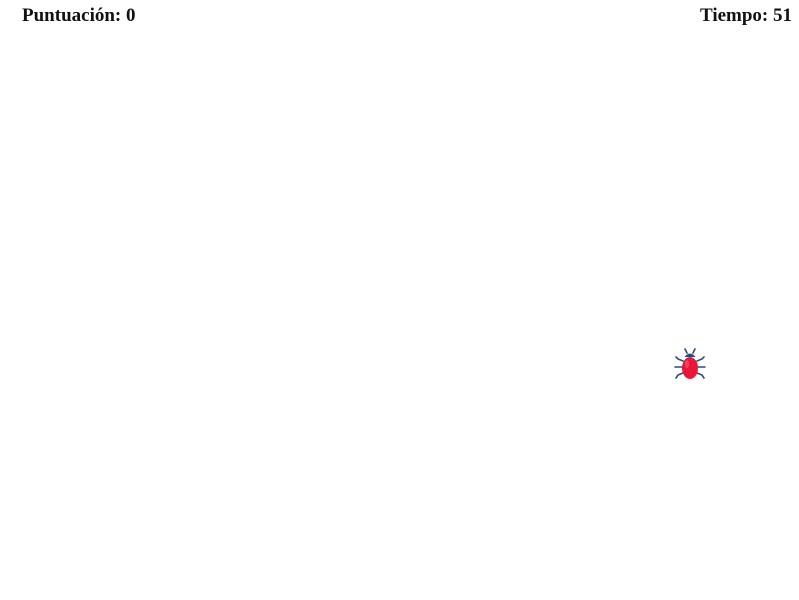 This screenshot has height=600, width=799. I want to click on ladybug-graphic, so click(690, 363).